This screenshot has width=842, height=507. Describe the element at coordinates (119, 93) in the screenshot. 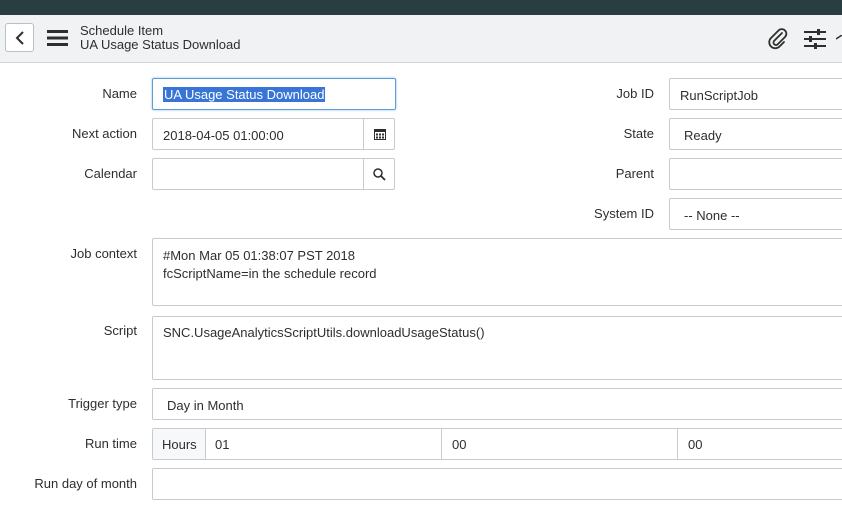

I see `name-label: Name` at that location.